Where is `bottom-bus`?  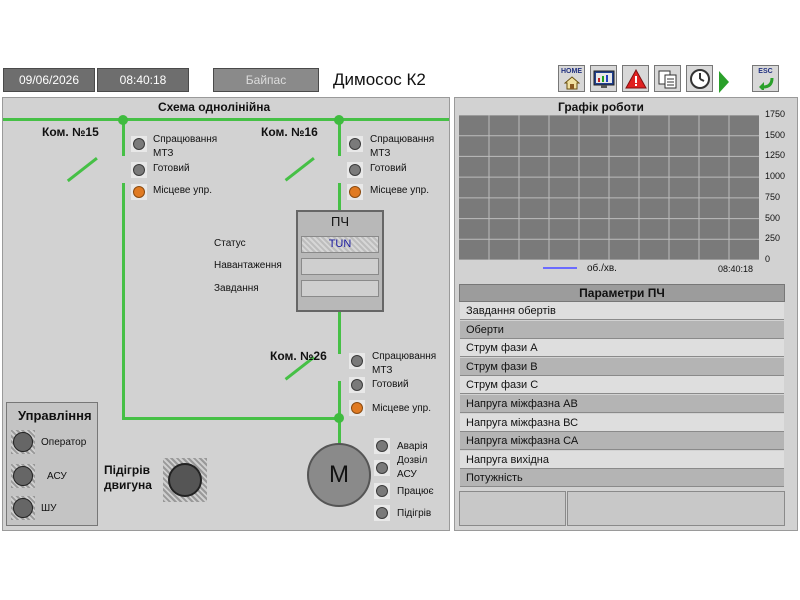
bottom-bus is located at coordinates (231, 418).